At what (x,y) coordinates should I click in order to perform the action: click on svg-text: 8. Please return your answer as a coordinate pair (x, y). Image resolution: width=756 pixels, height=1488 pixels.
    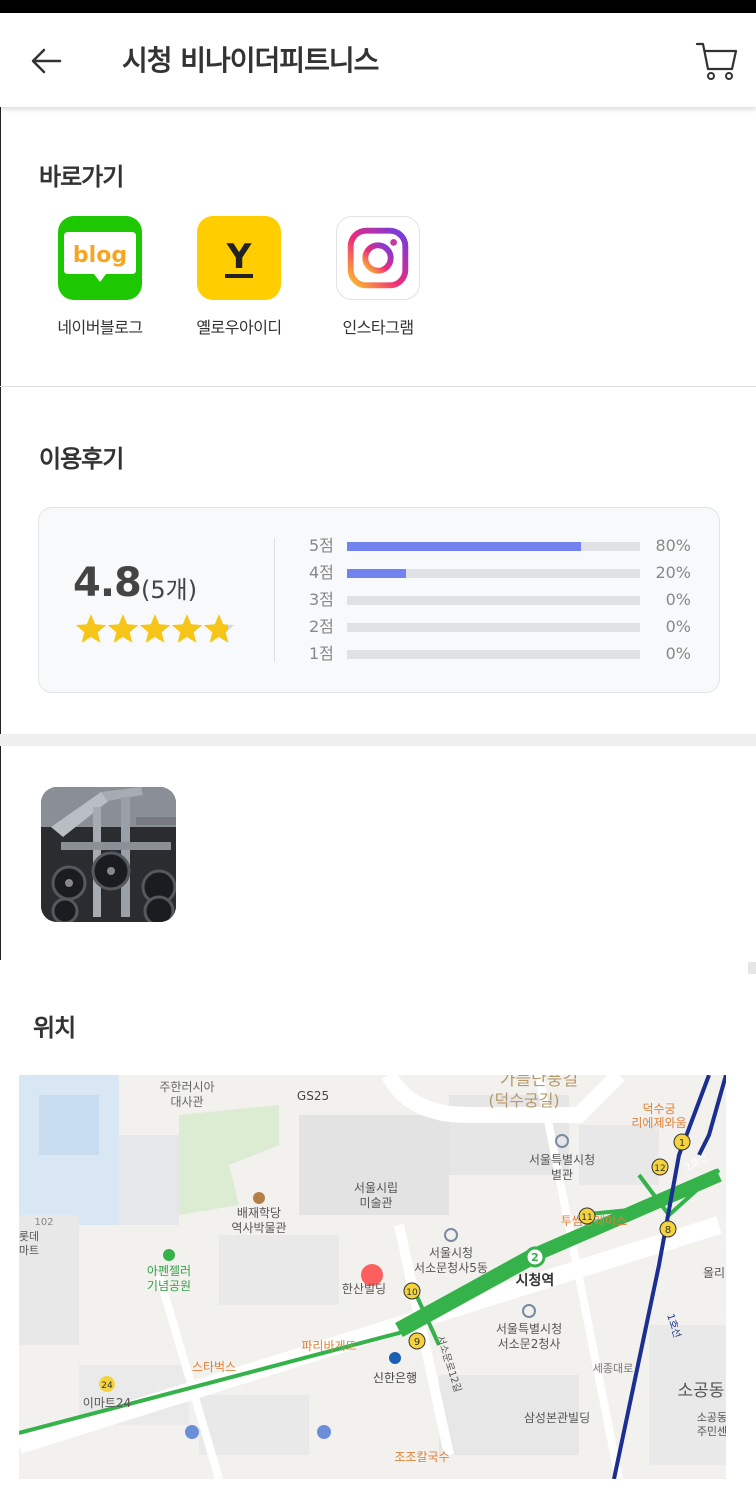
    Looking at the image, I should click on (668, 1230).